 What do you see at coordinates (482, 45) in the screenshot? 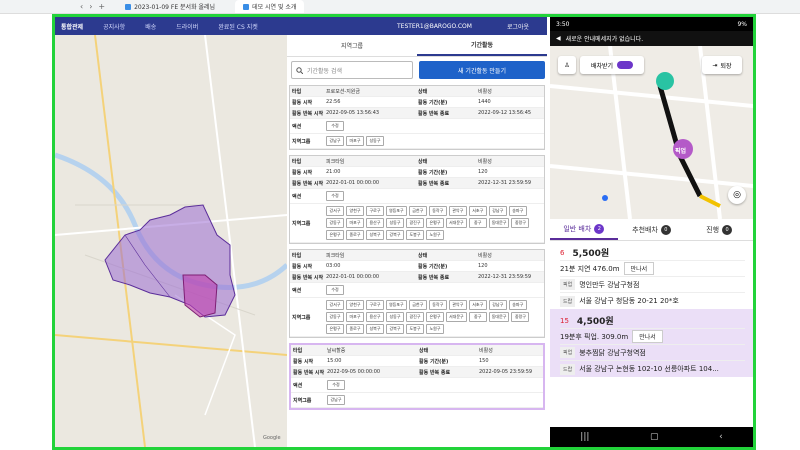
I see `tab-period-activity: 기간활동` at bounding box center [482, 45].